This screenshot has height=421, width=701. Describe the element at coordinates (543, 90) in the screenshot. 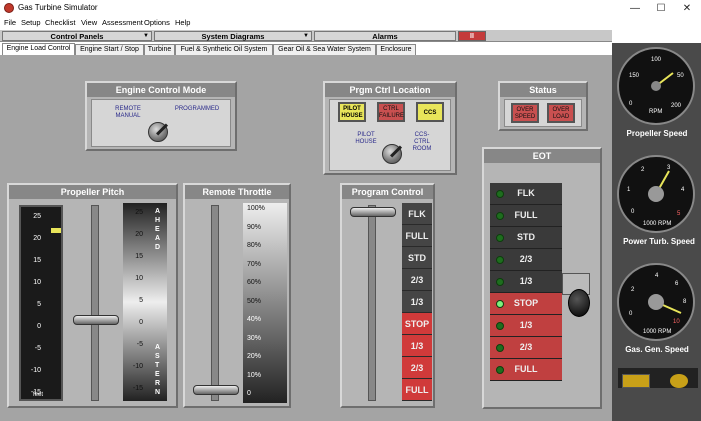

I see `panel-title: Status` at that location.